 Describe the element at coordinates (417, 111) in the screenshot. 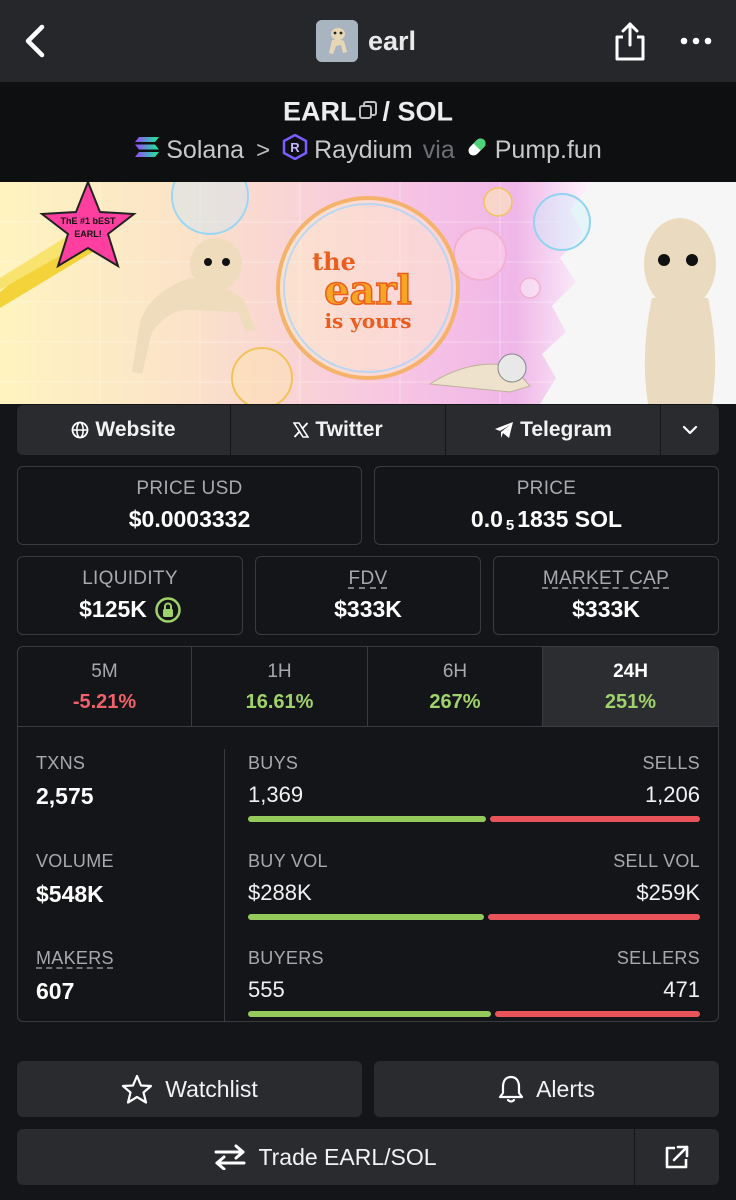

I see `quote-symbol: / SOL` at that location.